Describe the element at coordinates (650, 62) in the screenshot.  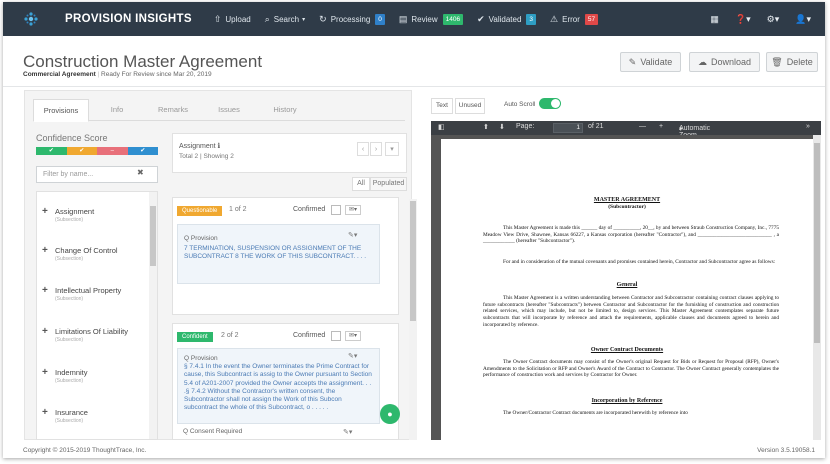
I see `validate-button: ✎ Validate` at that location.